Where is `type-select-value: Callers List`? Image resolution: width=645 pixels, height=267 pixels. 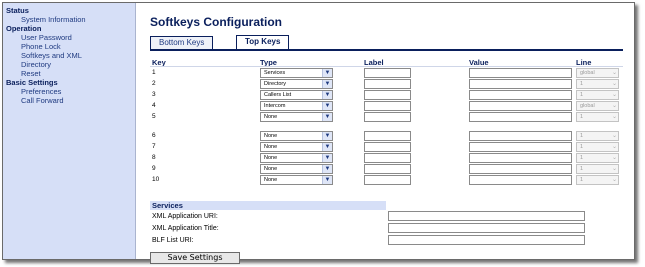
type-select-value: Callers List is located at coordinates (278, 95).